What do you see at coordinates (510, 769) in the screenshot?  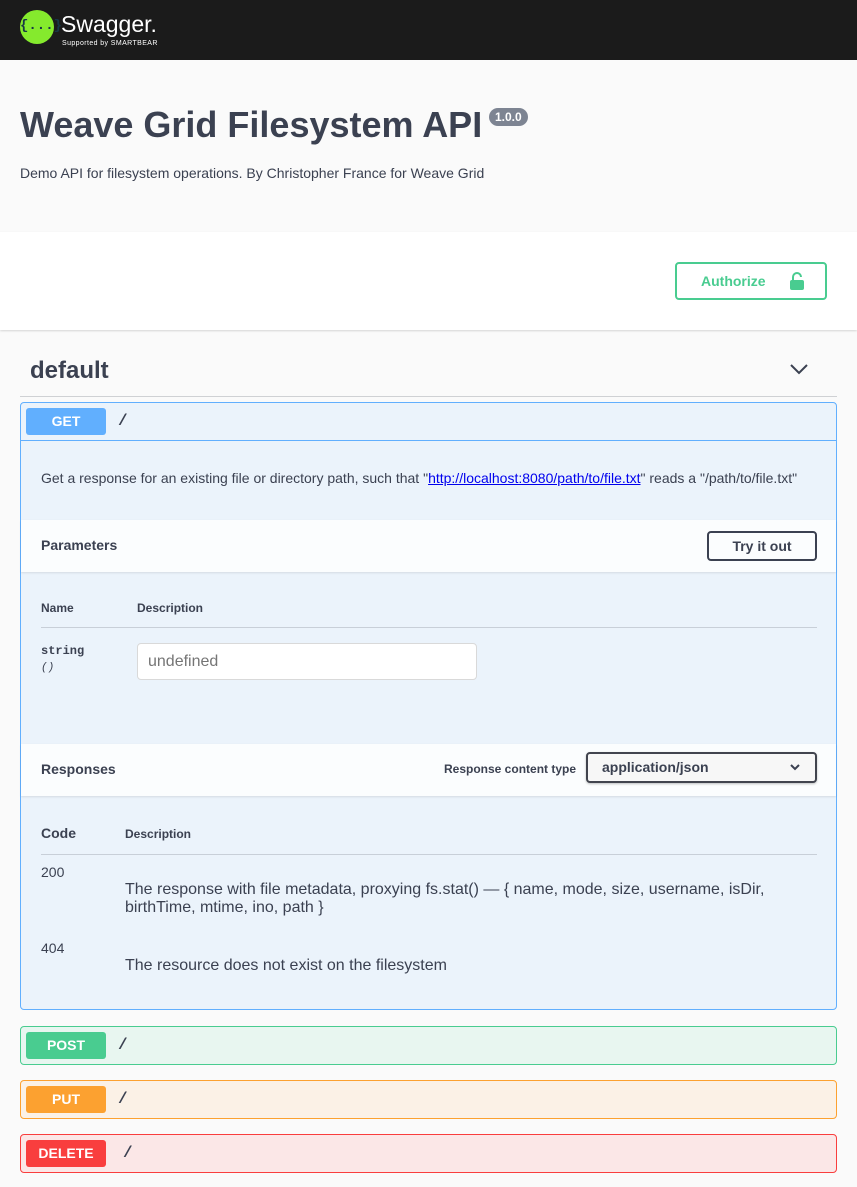 I see `content-type-label: Response content type` at bounding box center [510, 769].